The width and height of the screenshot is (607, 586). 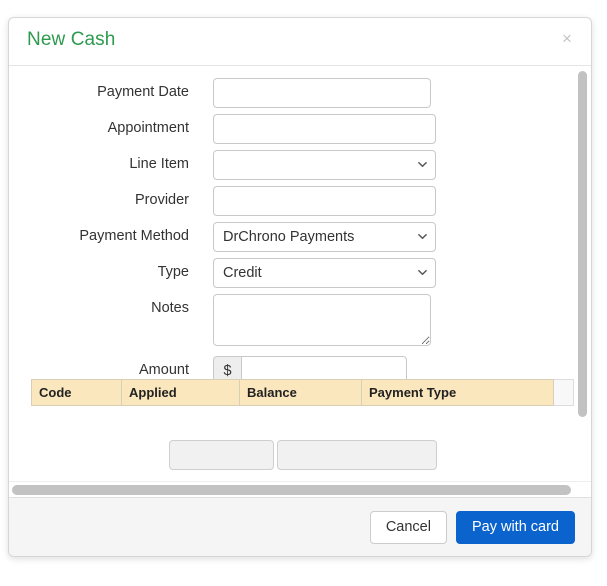 What do you see at coordinates (162, 200) in the screenshot?
I see `label-provider: Provider` at bounding box center [162, 200].